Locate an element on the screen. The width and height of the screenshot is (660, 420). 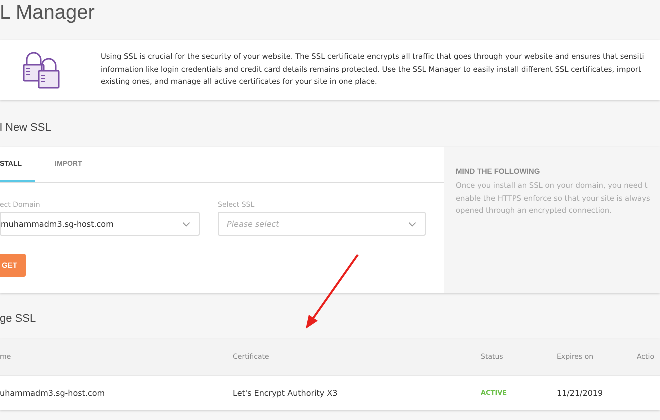
table-cell-text: Let's Encrypt Authority X3 is located at coordinates (285, 394).